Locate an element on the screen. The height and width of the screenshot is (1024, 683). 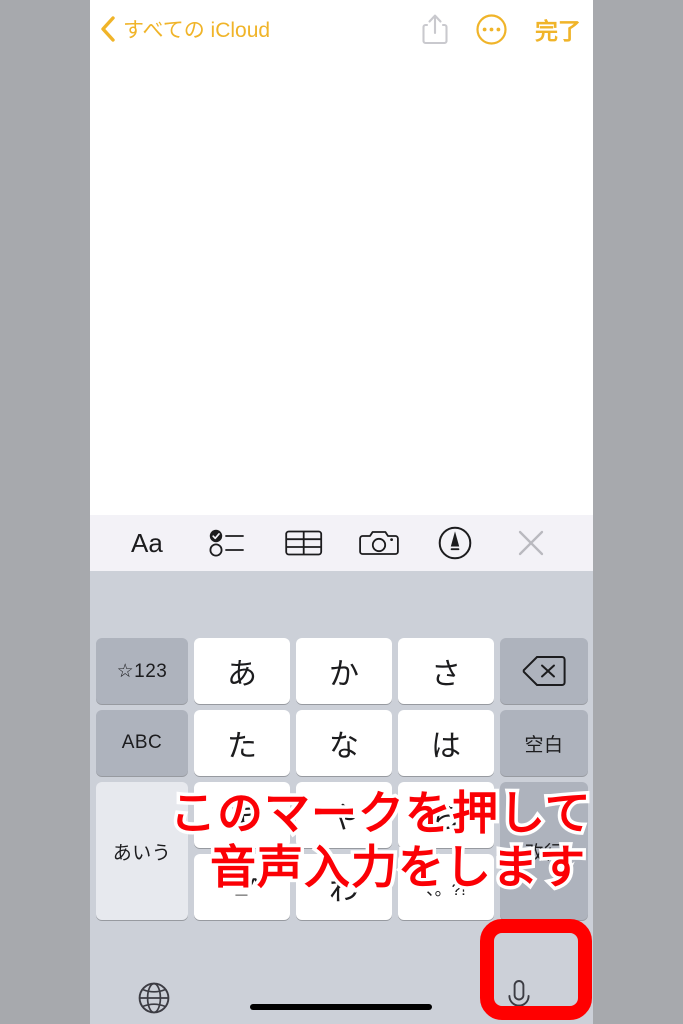
key-sa-row-label: さ is located at coordinates (446, 674).